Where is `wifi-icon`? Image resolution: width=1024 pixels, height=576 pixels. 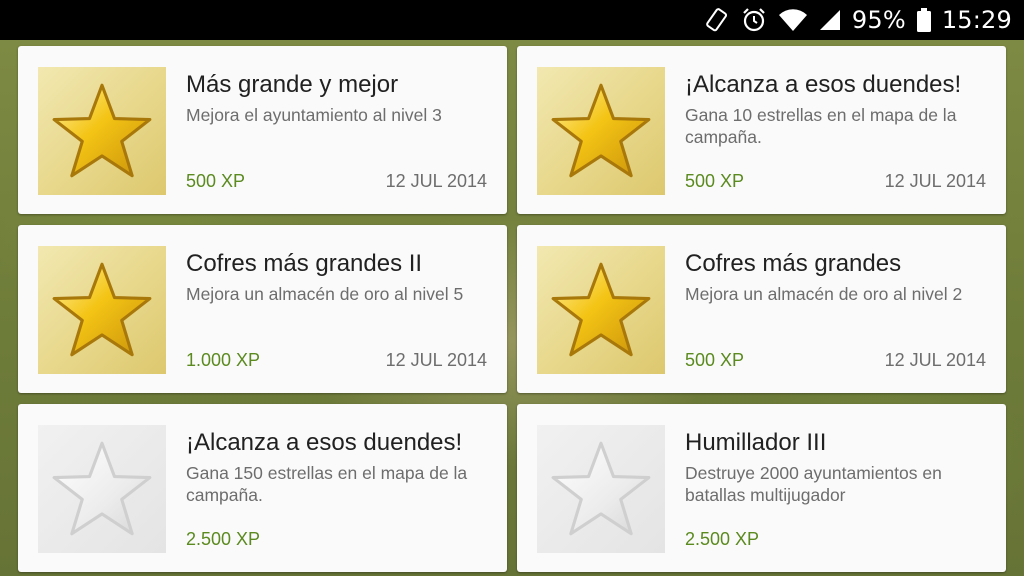
wifi-icon is located at coordinates (793, 20).